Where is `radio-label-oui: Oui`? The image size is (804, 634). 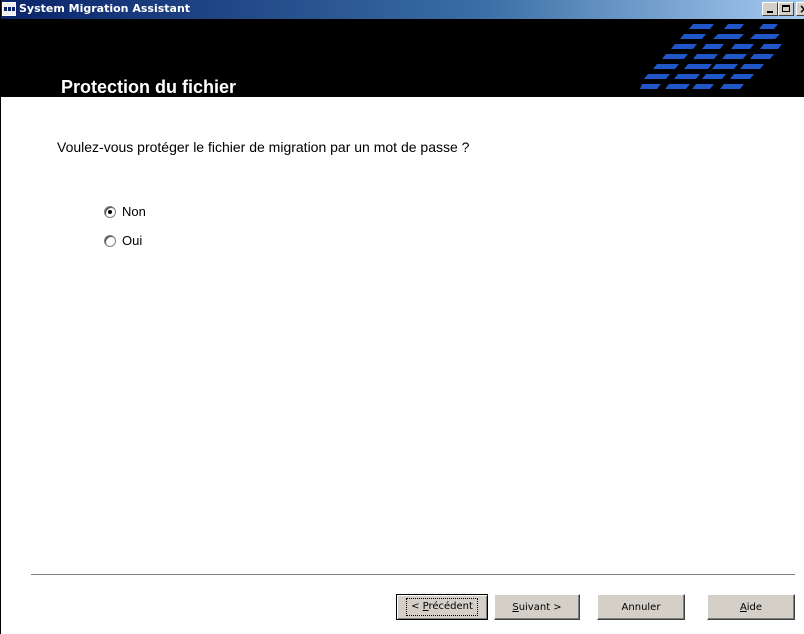
radio-label-oui: Oui is located at coordinates (132, 241).